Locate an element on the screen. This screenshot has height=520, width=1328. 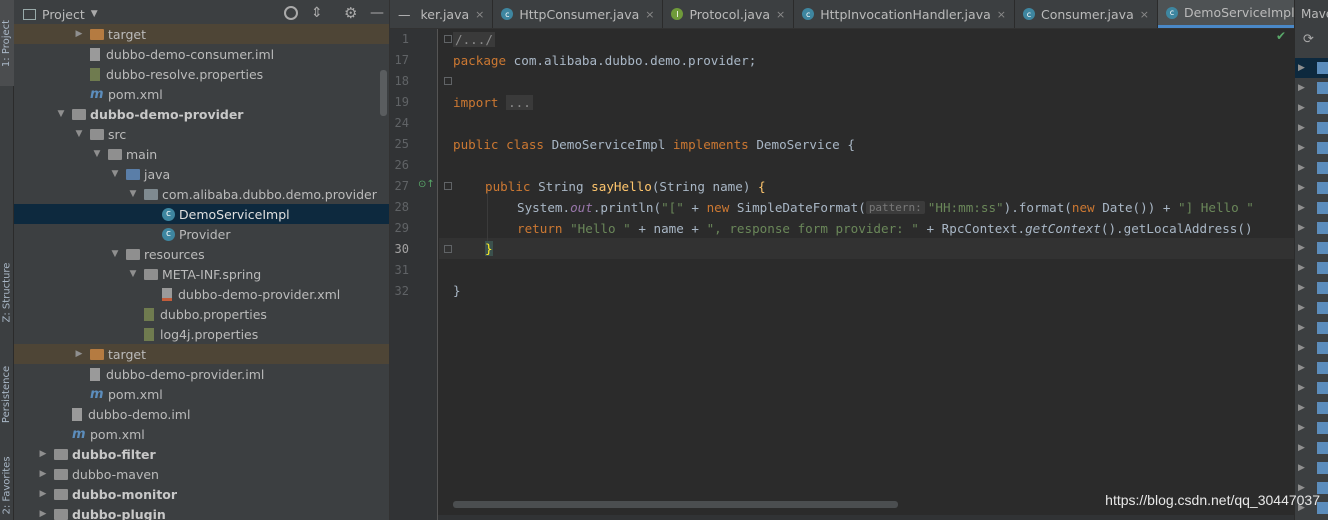
tree-item: ▼ java is located at coordinates (201, 174).